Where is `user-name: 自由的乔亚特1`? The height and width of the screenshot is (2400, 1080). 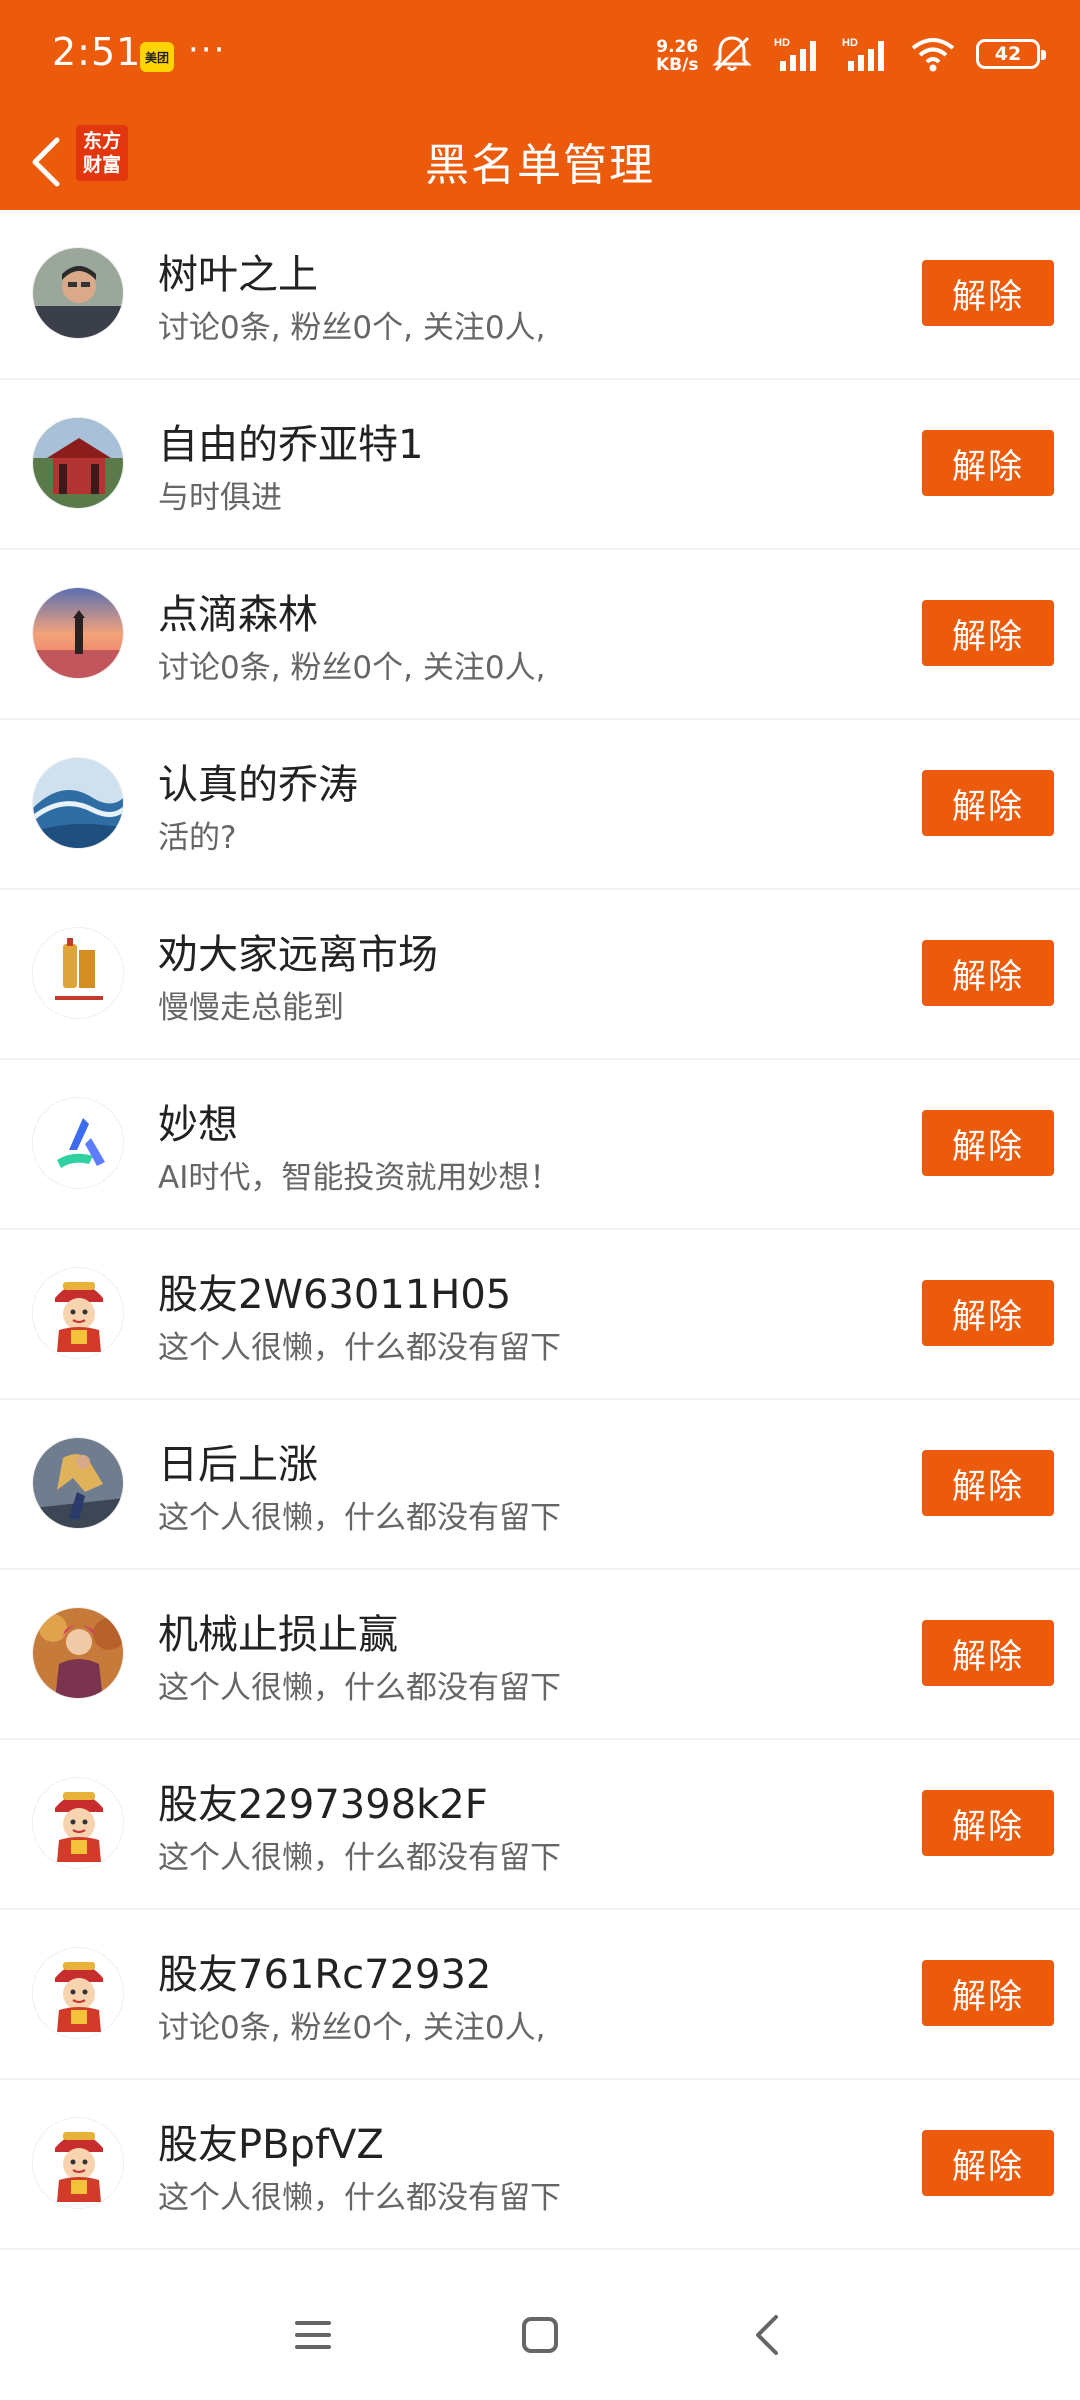
user-name: 自由的乔亚特1 is located at coordinates (290, 441).